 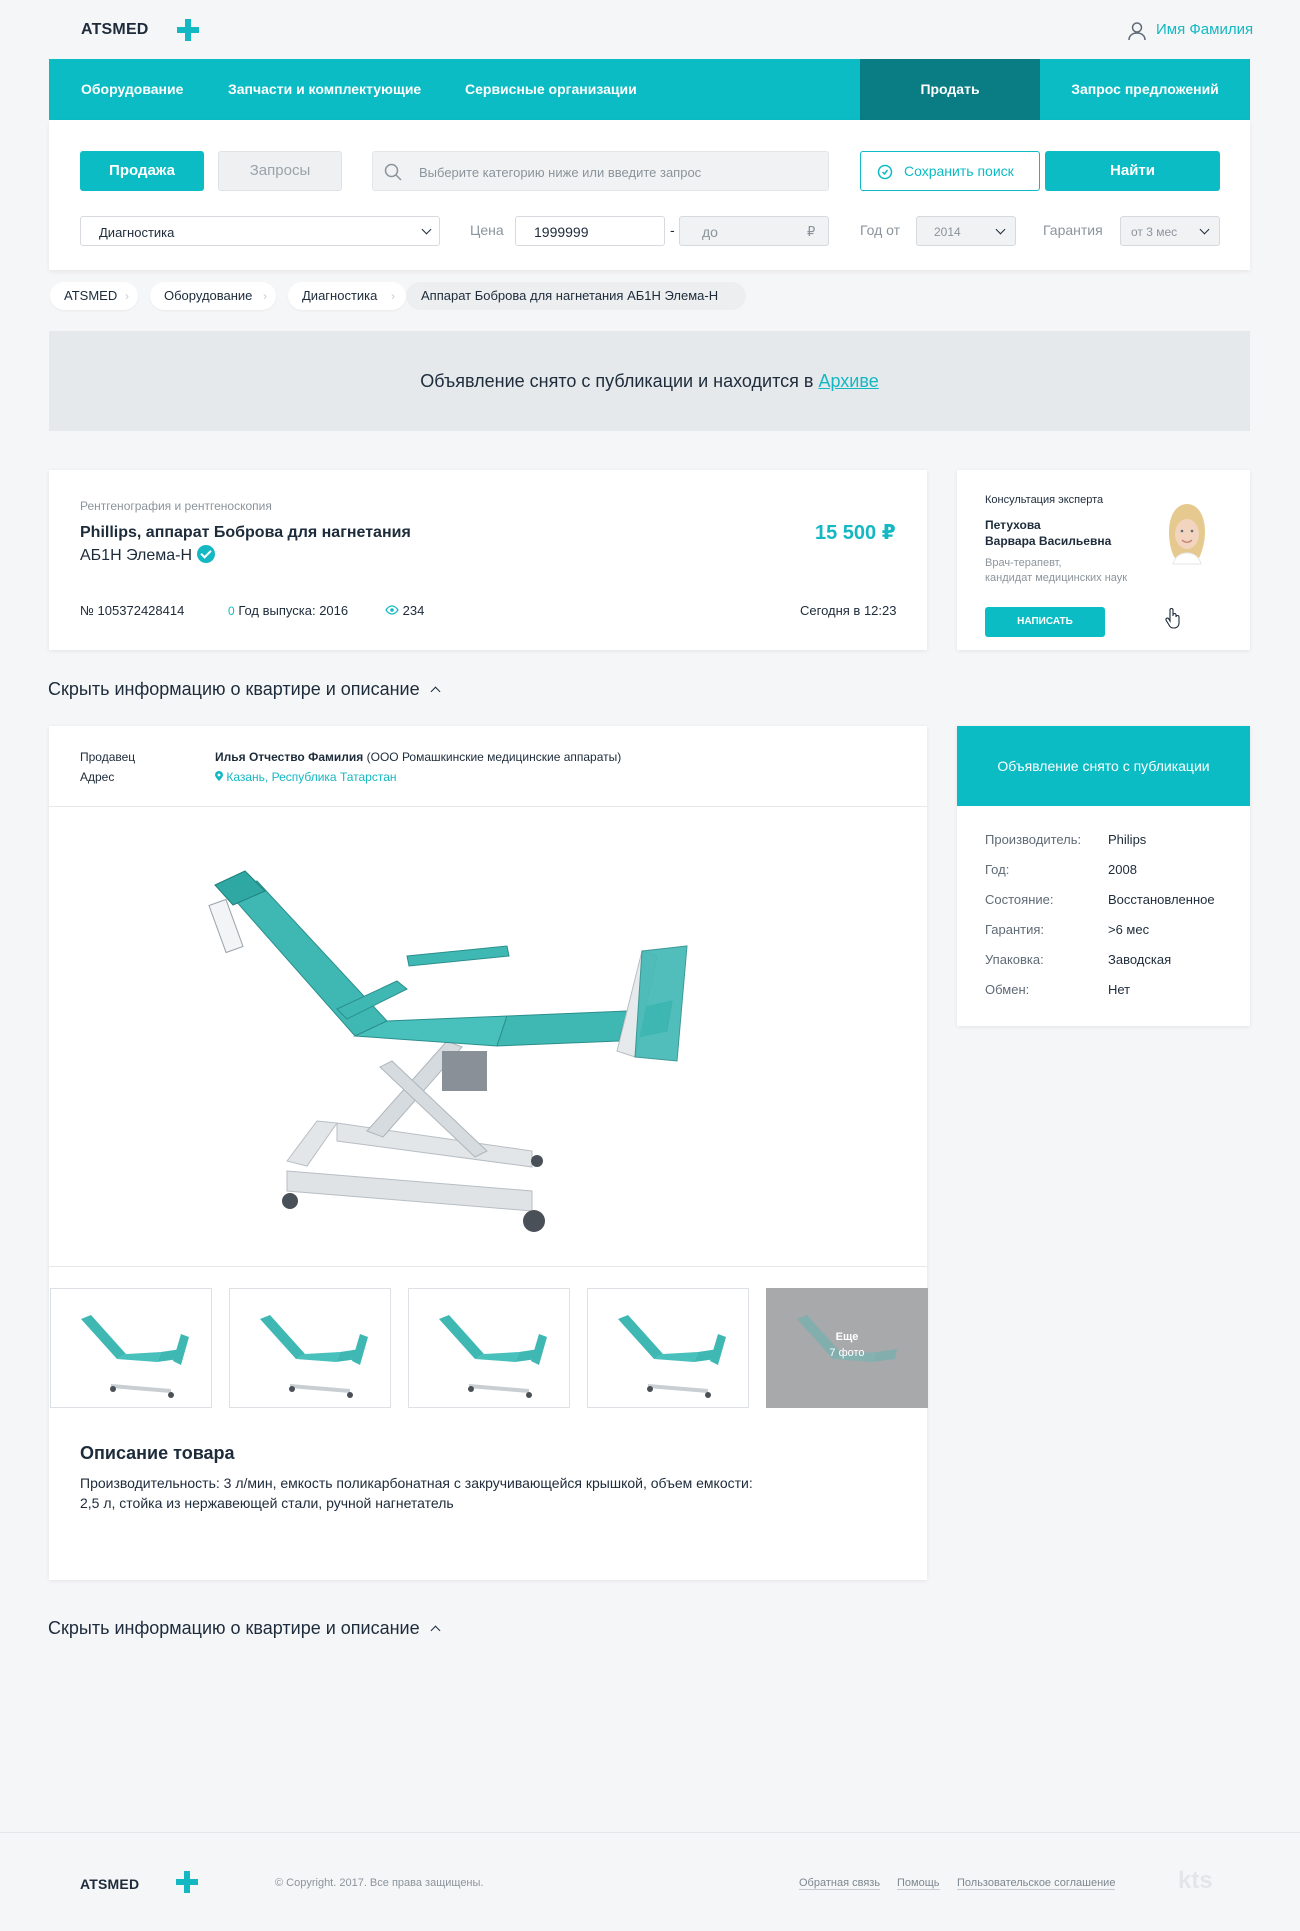 I want to click on price-to-input: до ₽, so click(x=754, y=231).